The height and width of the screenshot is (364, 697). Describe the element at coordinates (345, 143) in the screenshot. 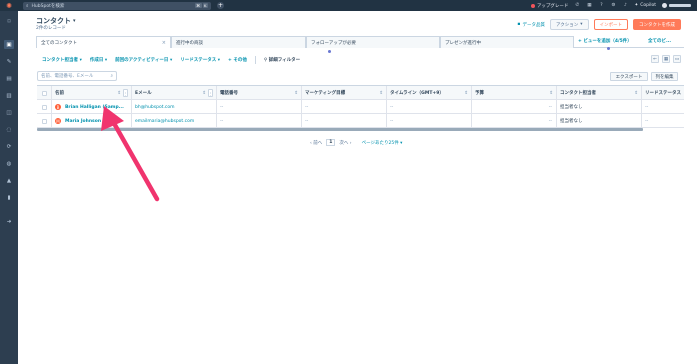

I see `next-page-button: 次へ ›` at that location.